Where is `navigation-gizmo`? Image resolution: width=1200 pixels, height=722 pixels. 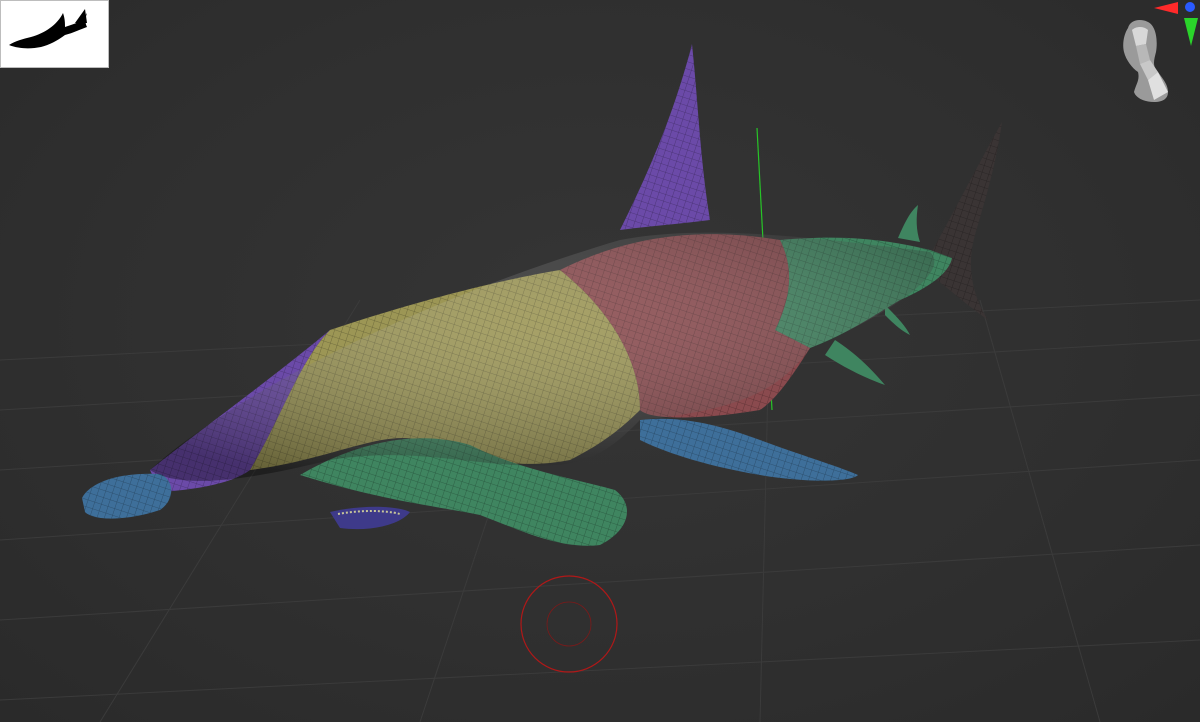 navigation-gizmo is located at coordinates (1153, 55).